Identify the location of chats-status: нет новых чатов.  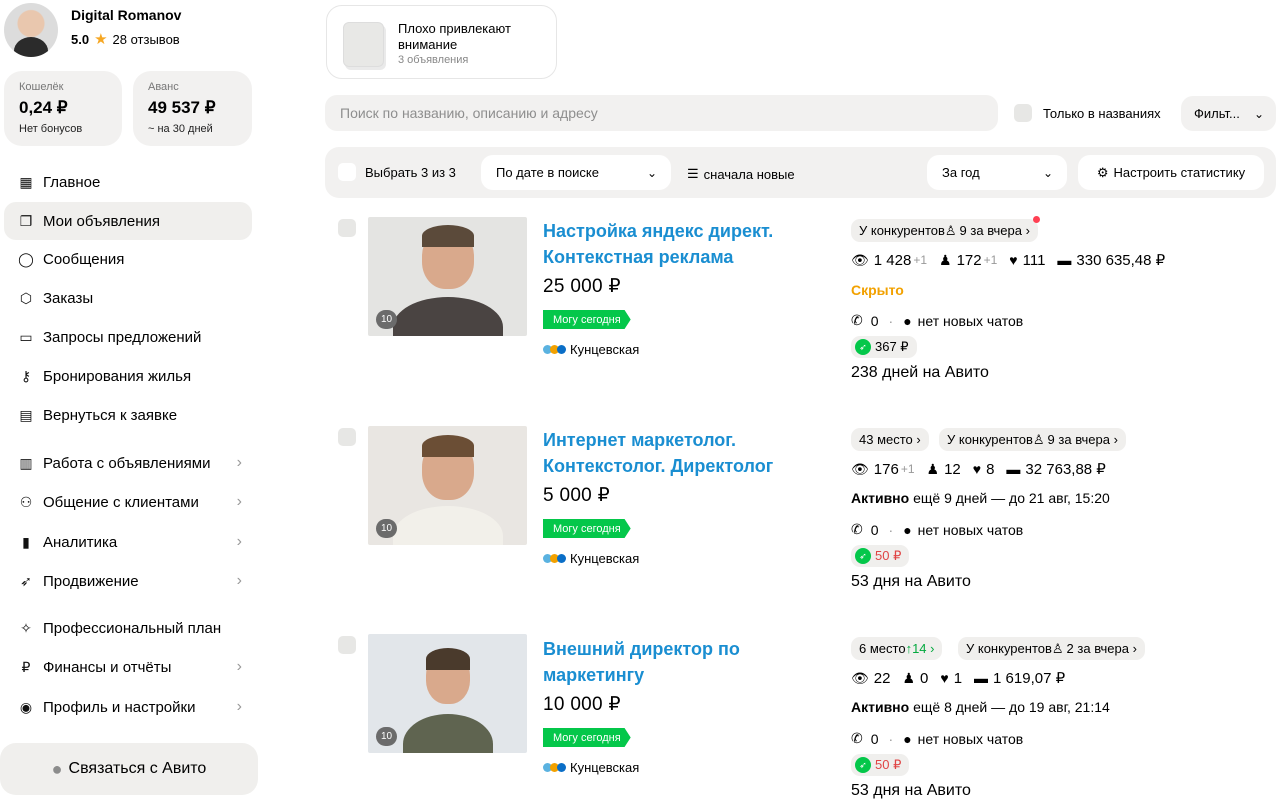
(970, 320).